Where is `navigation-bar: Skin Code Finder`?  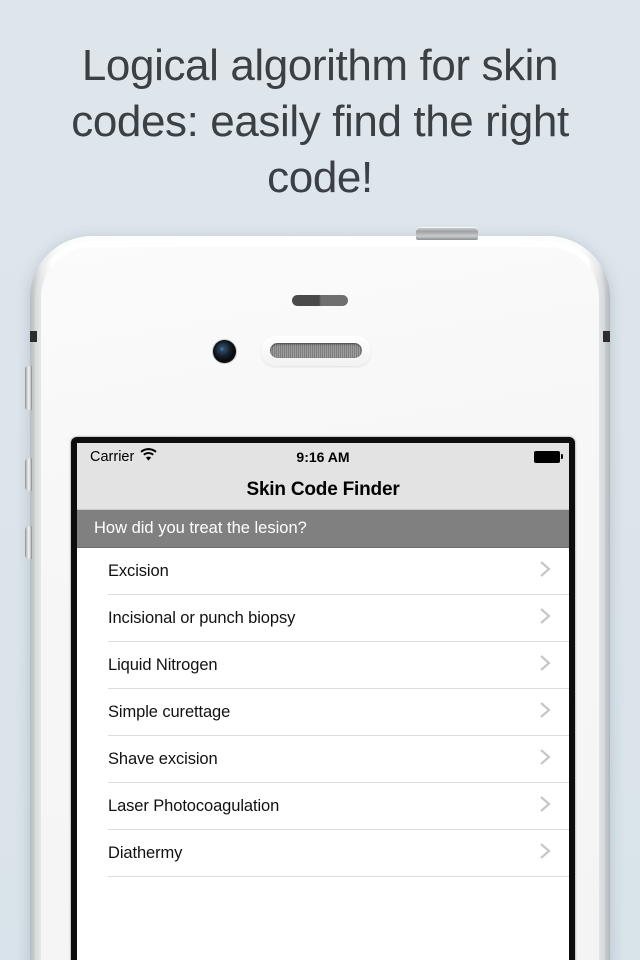
navigation-bar: Skin Code Finder is located at coordinates (323, 490).